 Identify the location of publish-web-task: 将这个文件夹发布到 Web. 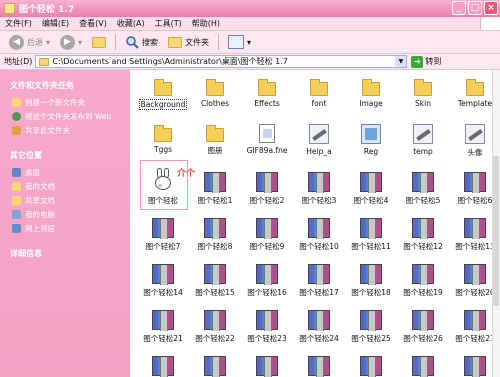
(67, 116).